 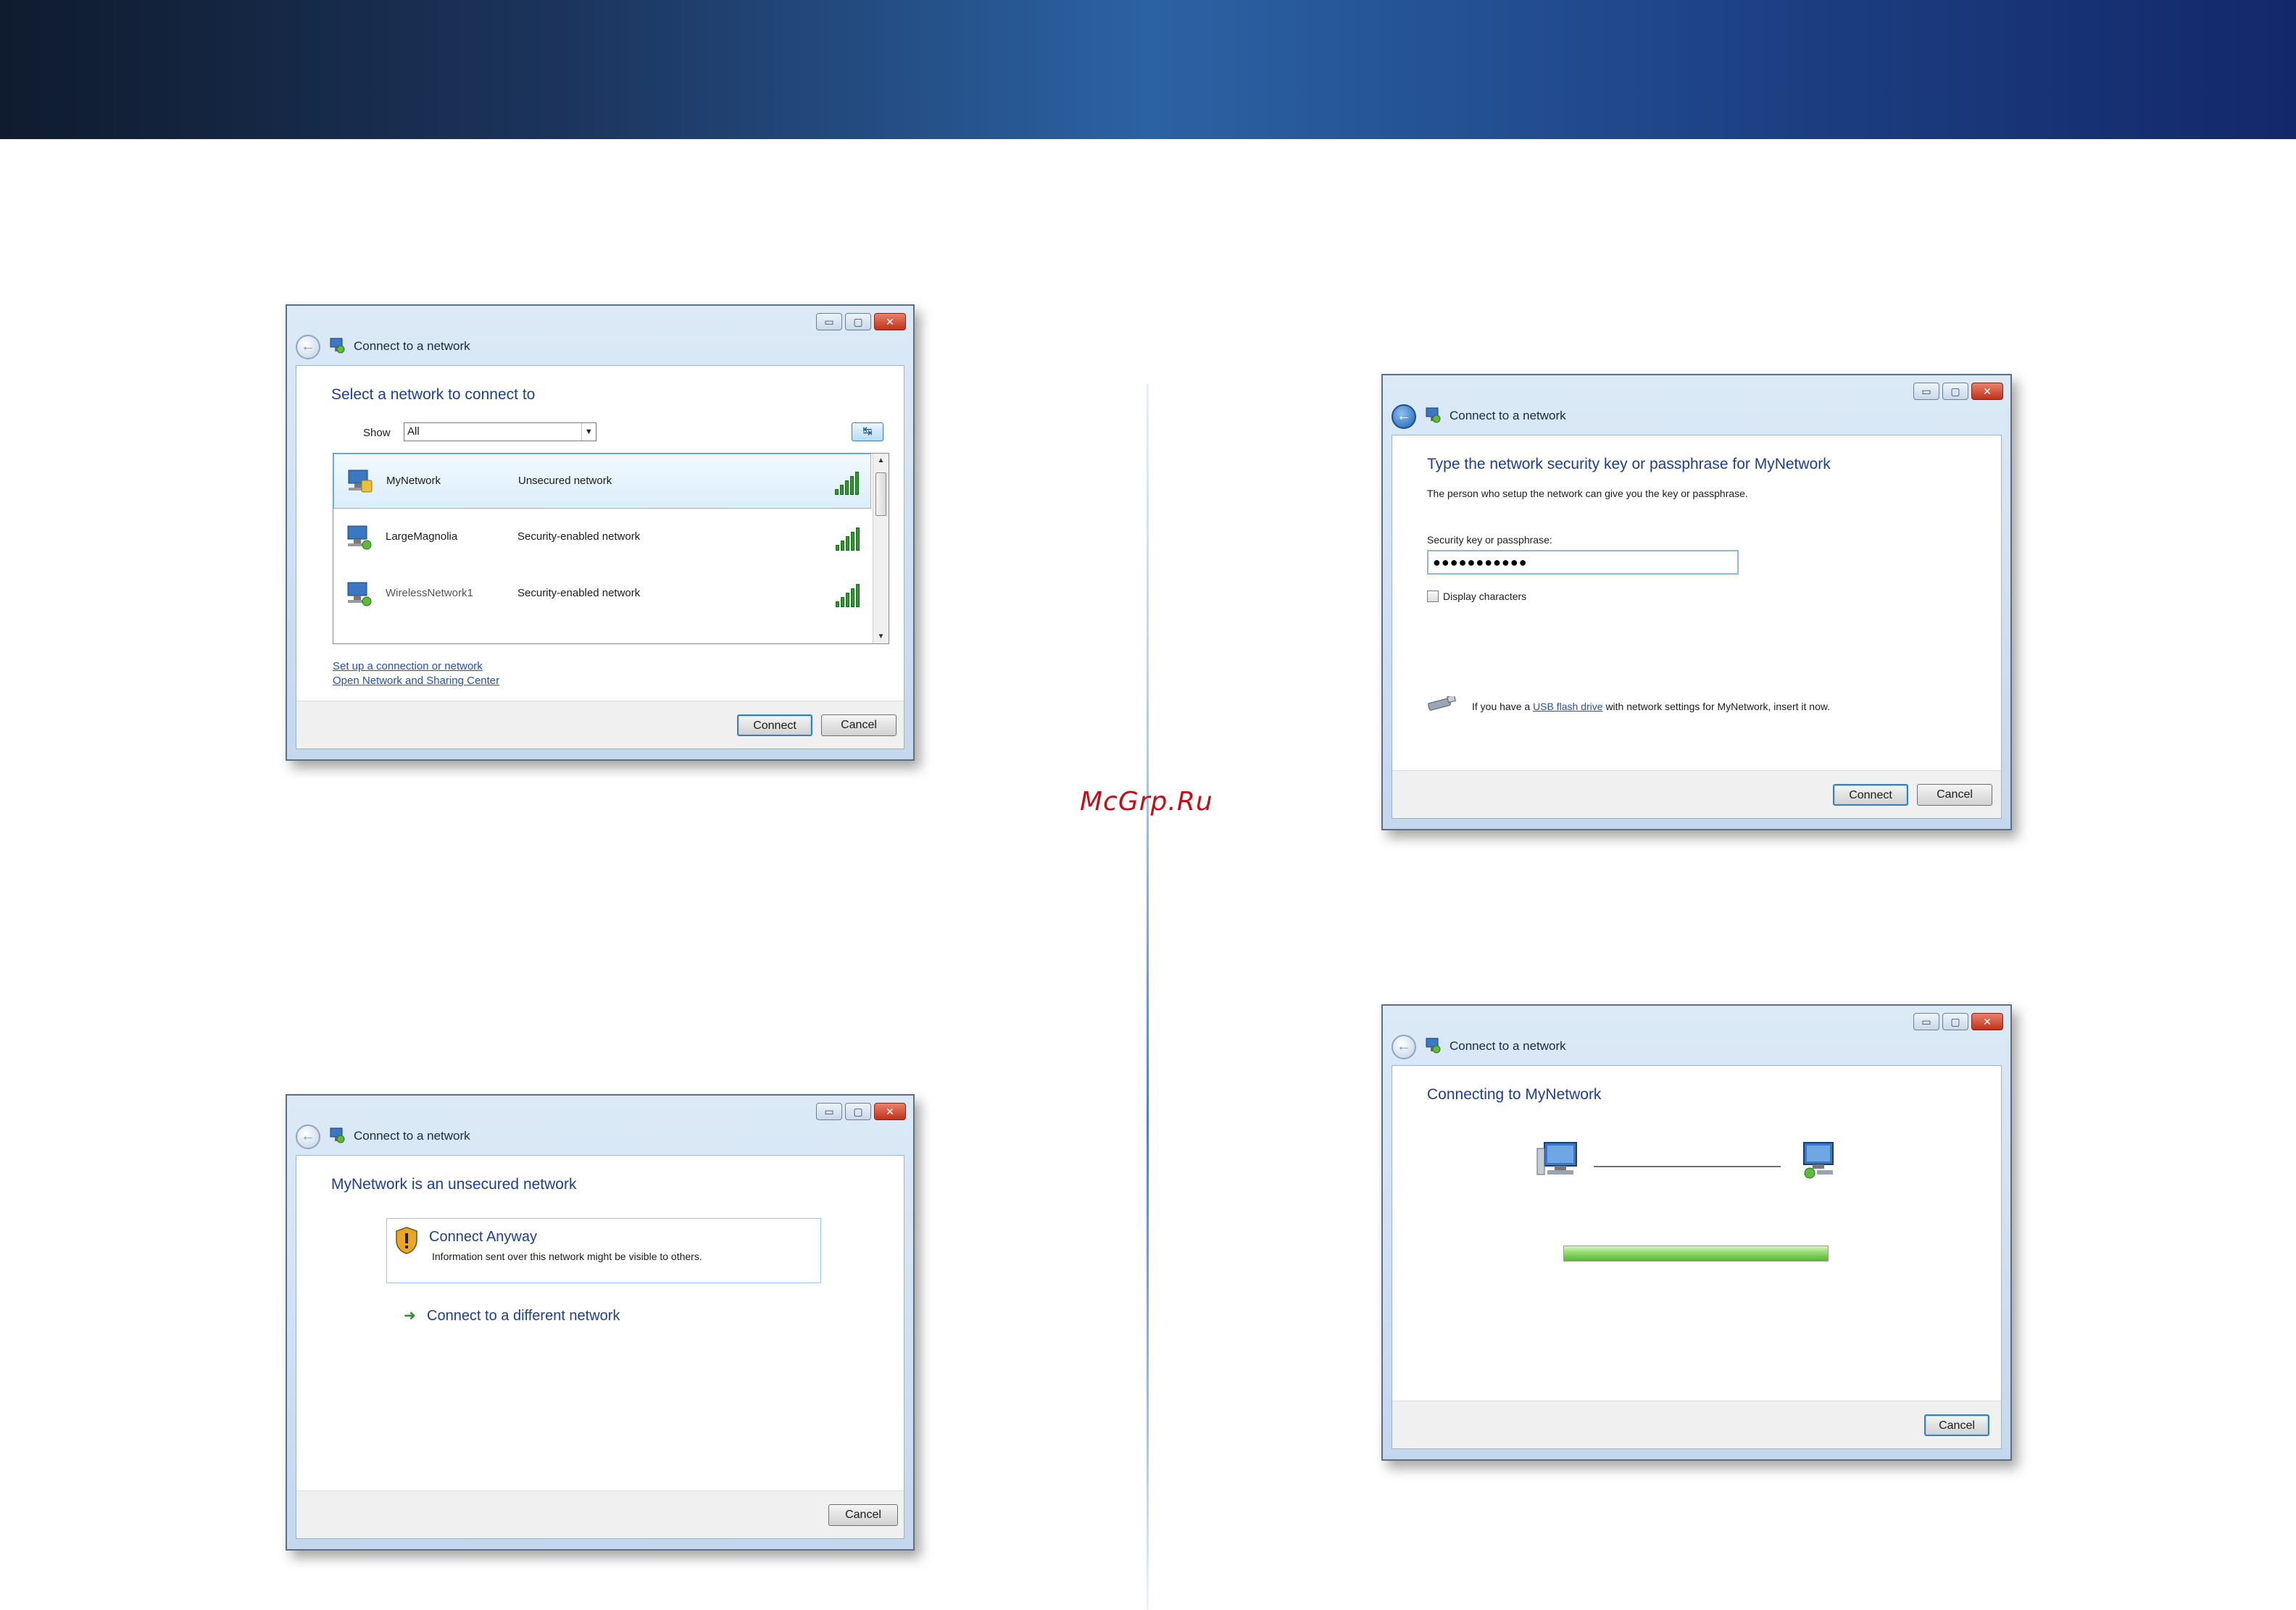 I want to click on computer-icon, so click(x=1556, y=1158).